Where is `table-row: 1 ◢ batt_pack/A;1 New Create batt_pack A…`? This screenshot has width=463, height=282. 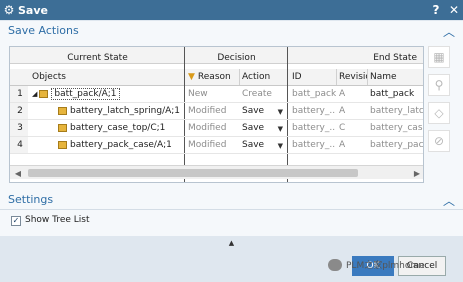 table-row: 1 ◢ batt_pack/A;1 New Create batt_pack A… is located at coordinates (216, 94).